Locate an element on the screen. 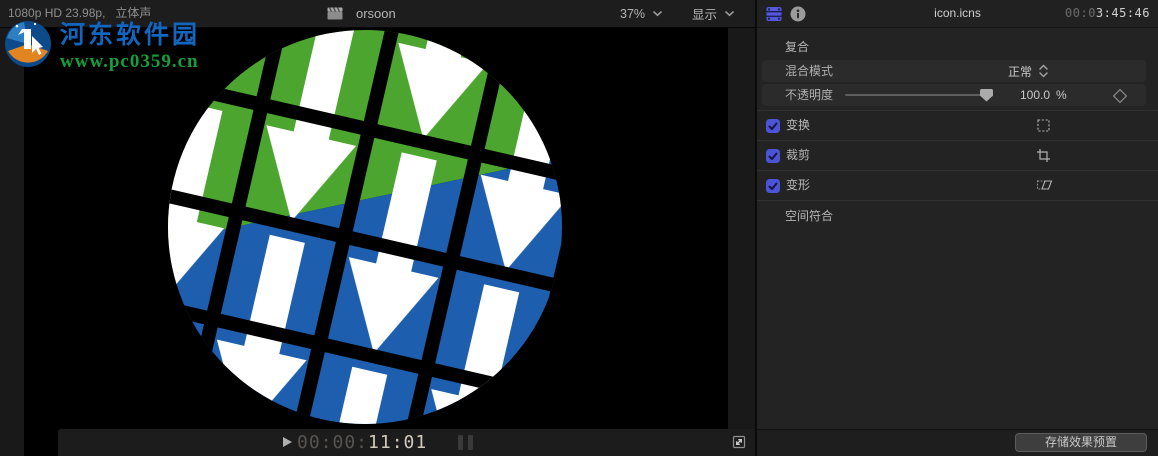  watermark-text: 河东软件园 www.pc0359.cn is located at coordinates (130, 47).